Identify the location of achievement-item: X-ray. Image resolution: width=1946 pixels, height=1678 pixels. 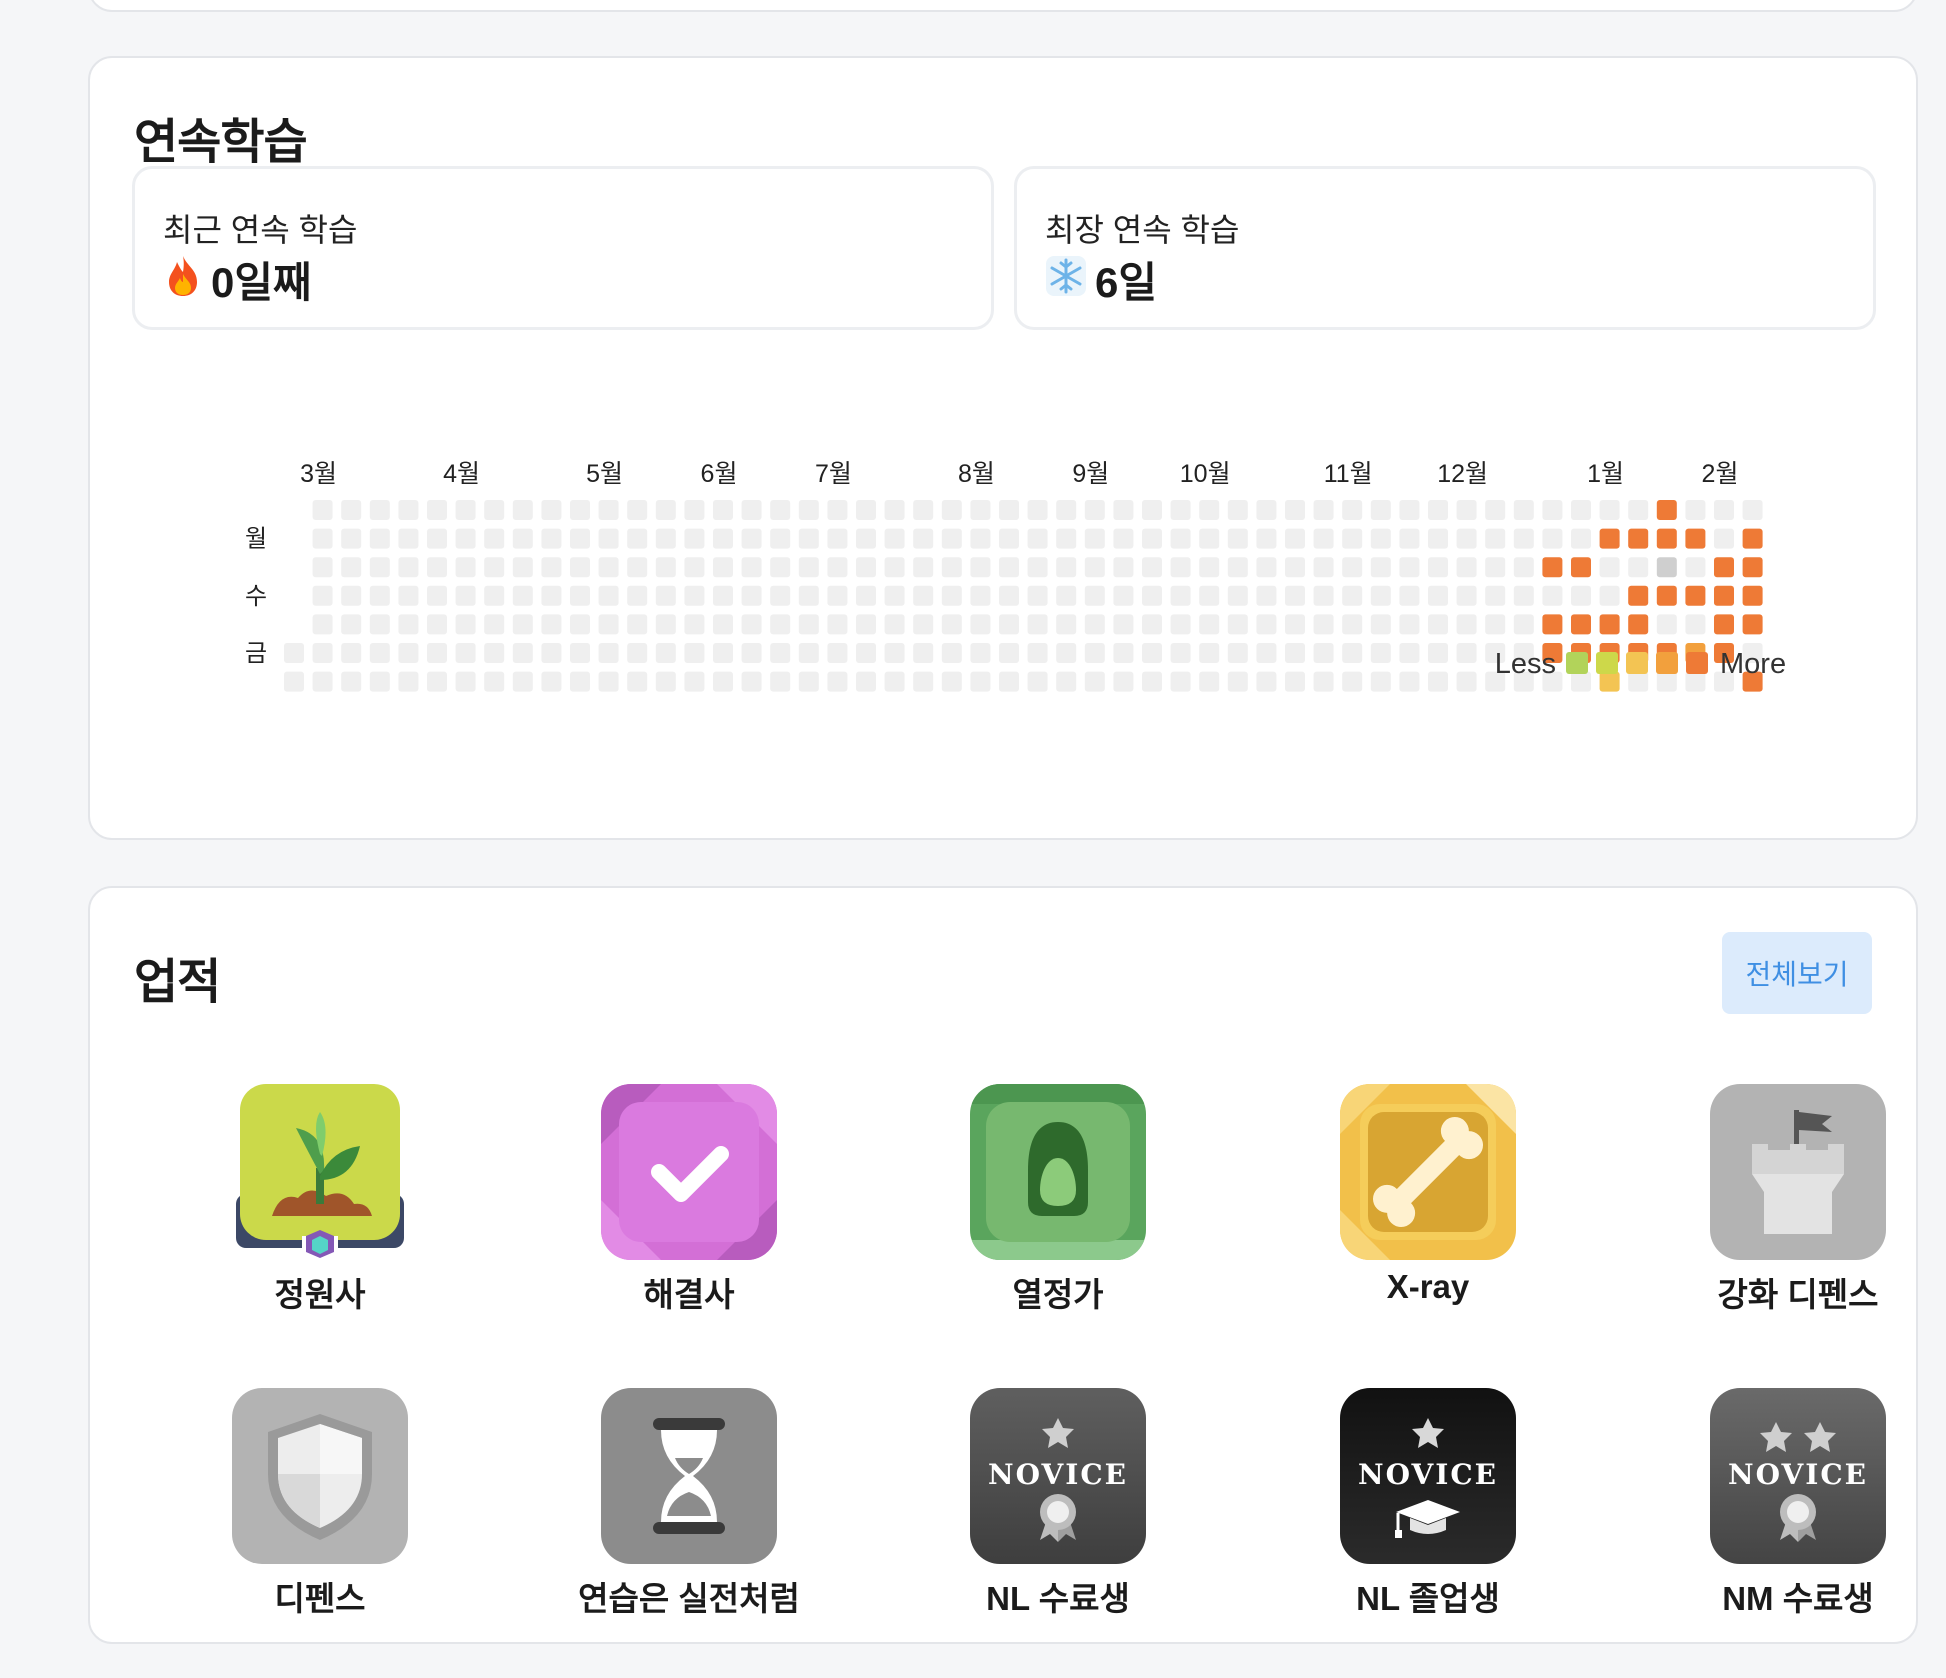
(1428, 1195).